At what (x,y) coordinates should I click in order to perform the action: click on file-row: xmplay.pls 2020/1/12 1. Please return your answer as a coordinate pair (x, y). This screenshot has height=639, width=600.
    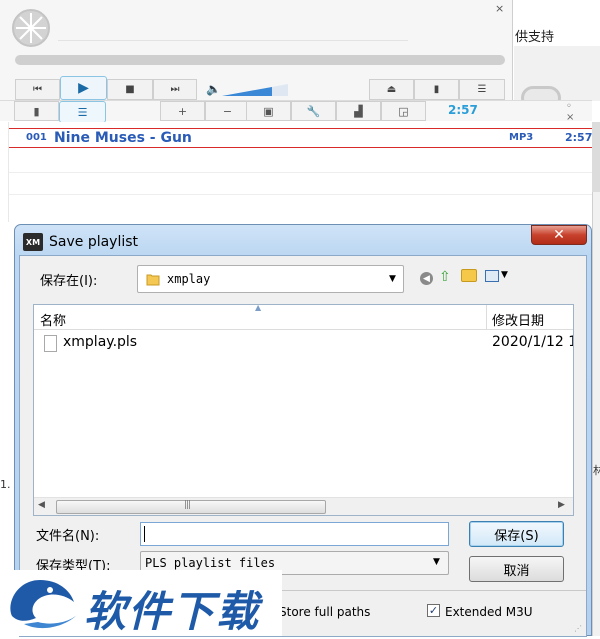
    Looking at the image, I should click on (303, 344).